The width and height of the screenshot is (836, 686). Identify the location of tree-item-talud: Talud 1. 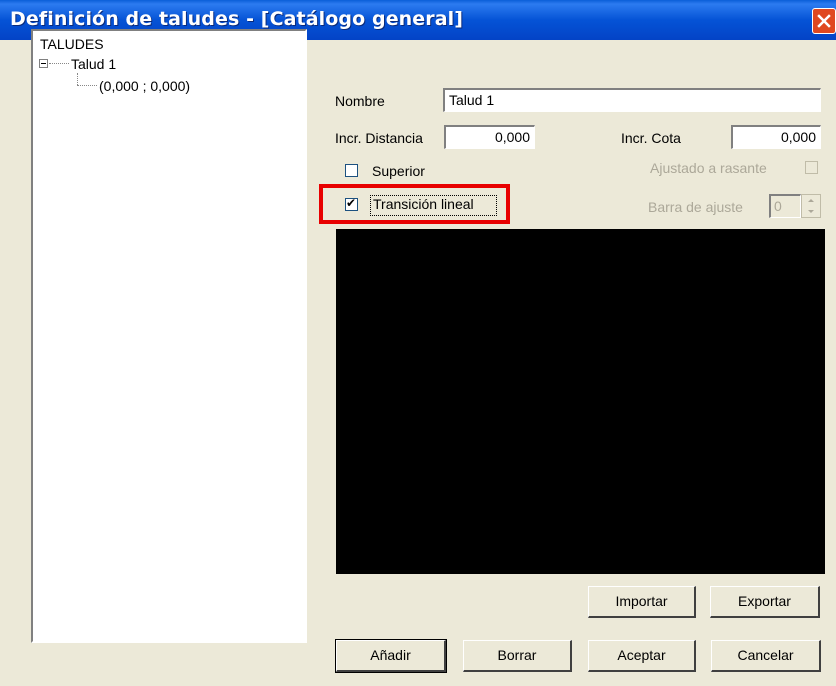
(93, 64).